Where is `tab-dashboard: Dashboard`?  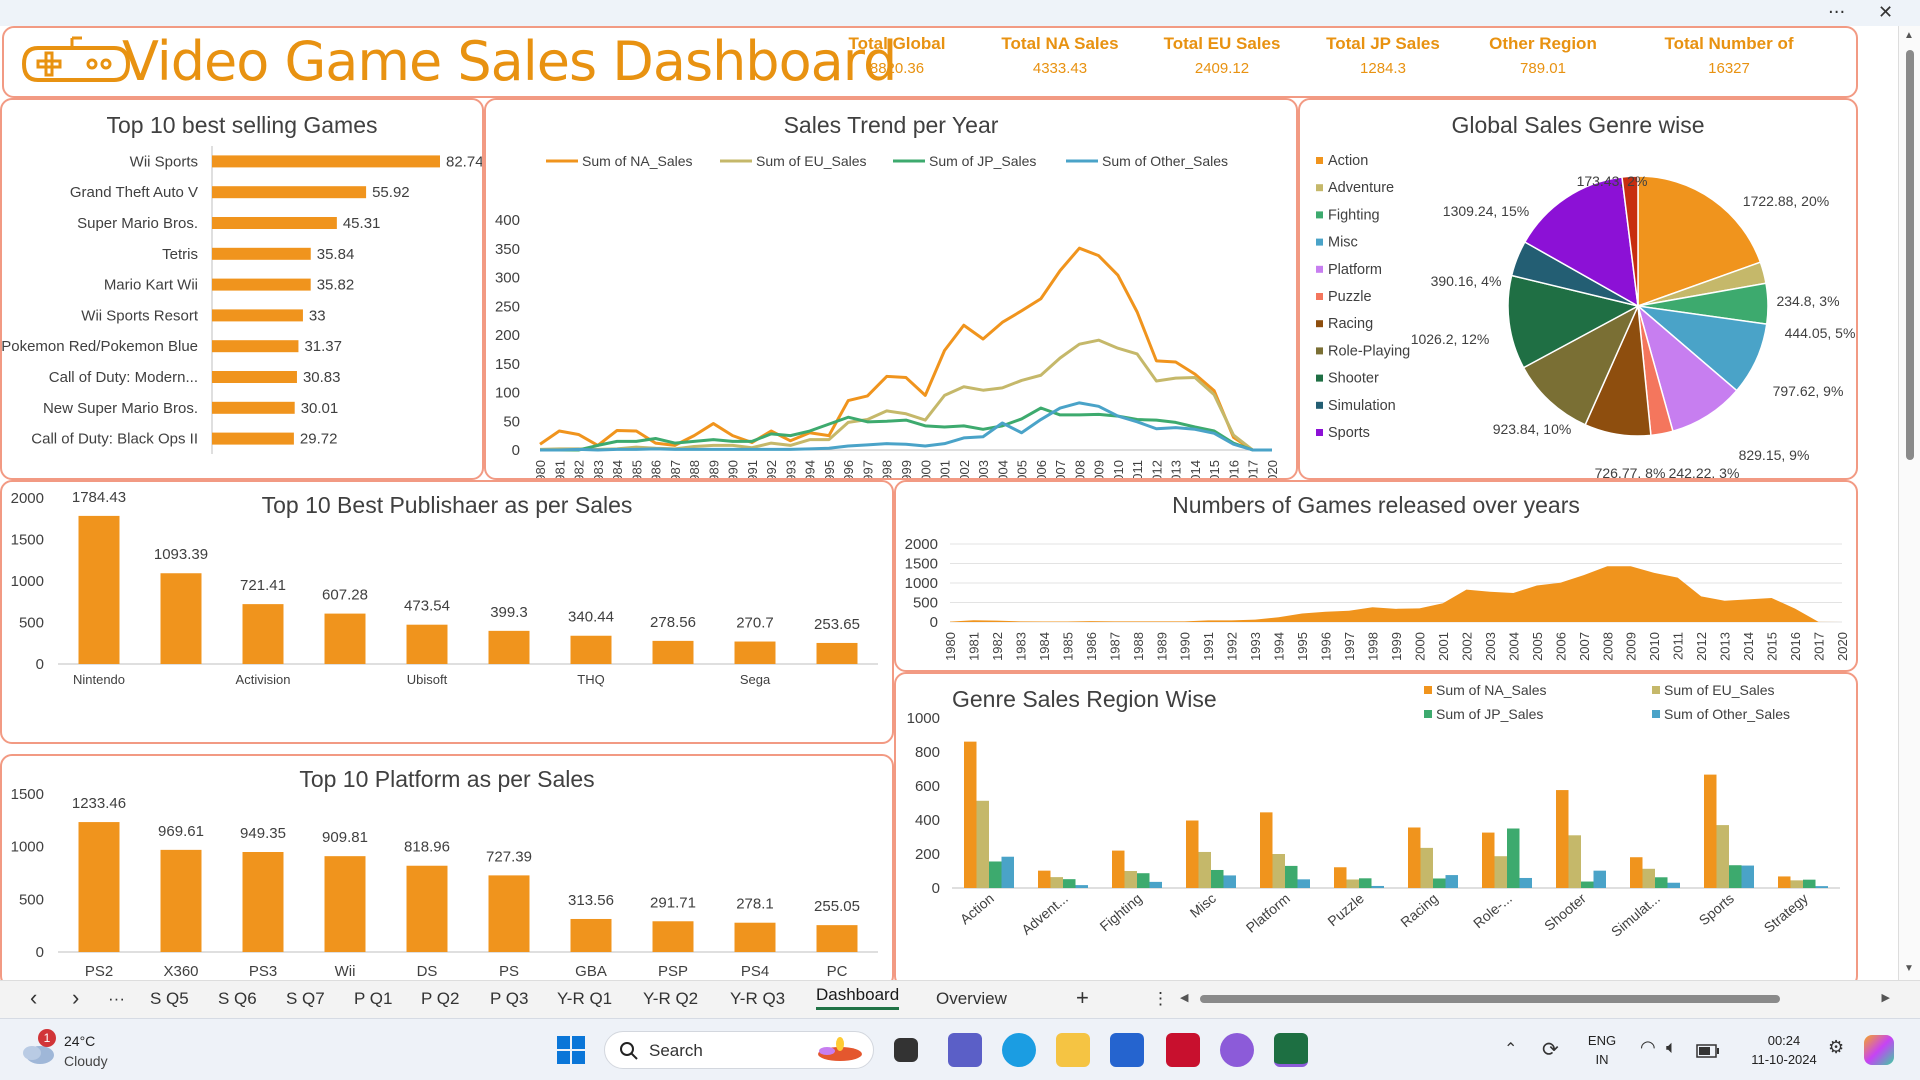 tab-dashboard: Dashboard is located at coordinates (858, 997).